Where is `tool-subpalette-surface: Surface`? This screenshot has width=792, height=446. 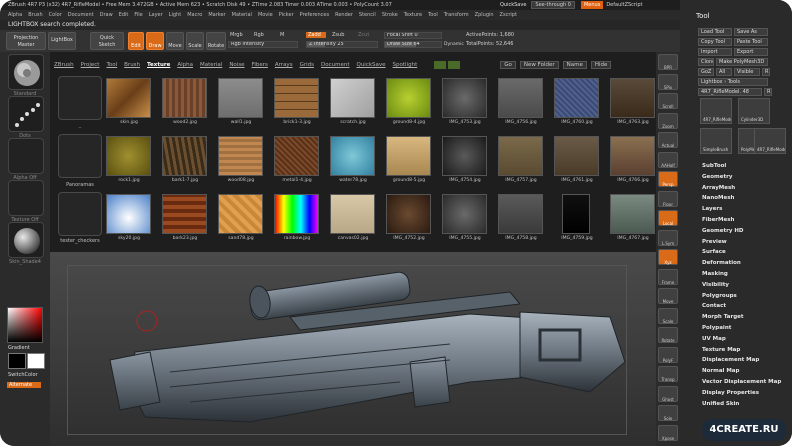 tool-subpalette-surface: Surface is located at coordinates (714, 252).